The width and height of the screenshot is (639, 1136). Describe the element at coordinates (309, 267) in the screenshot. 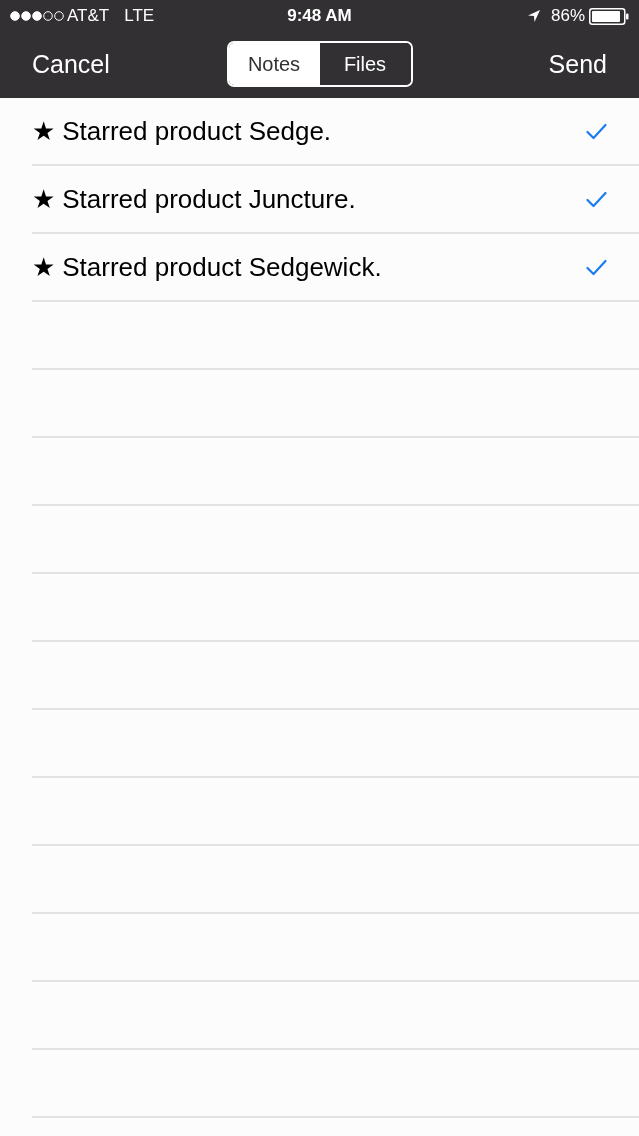

I see `list-item-text: ★ Starred product Sedgewick.` at that location.